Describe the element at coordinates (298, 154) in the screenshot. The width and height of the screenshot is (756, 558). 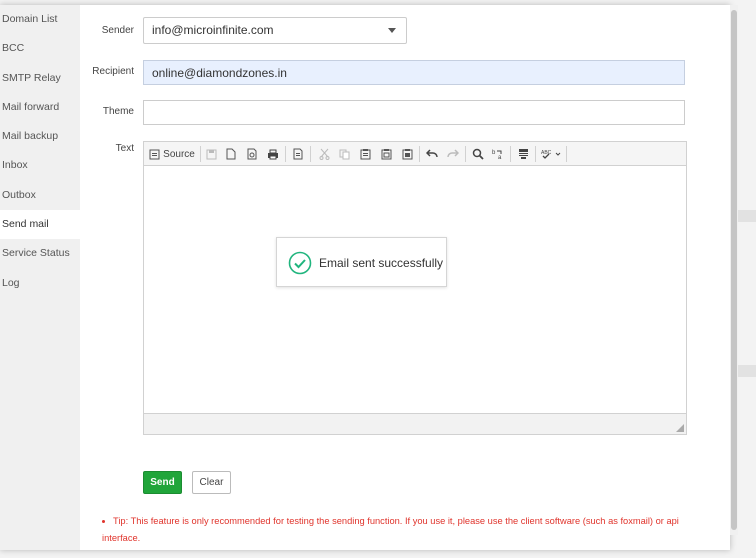
I see `templates-icon` at that location.